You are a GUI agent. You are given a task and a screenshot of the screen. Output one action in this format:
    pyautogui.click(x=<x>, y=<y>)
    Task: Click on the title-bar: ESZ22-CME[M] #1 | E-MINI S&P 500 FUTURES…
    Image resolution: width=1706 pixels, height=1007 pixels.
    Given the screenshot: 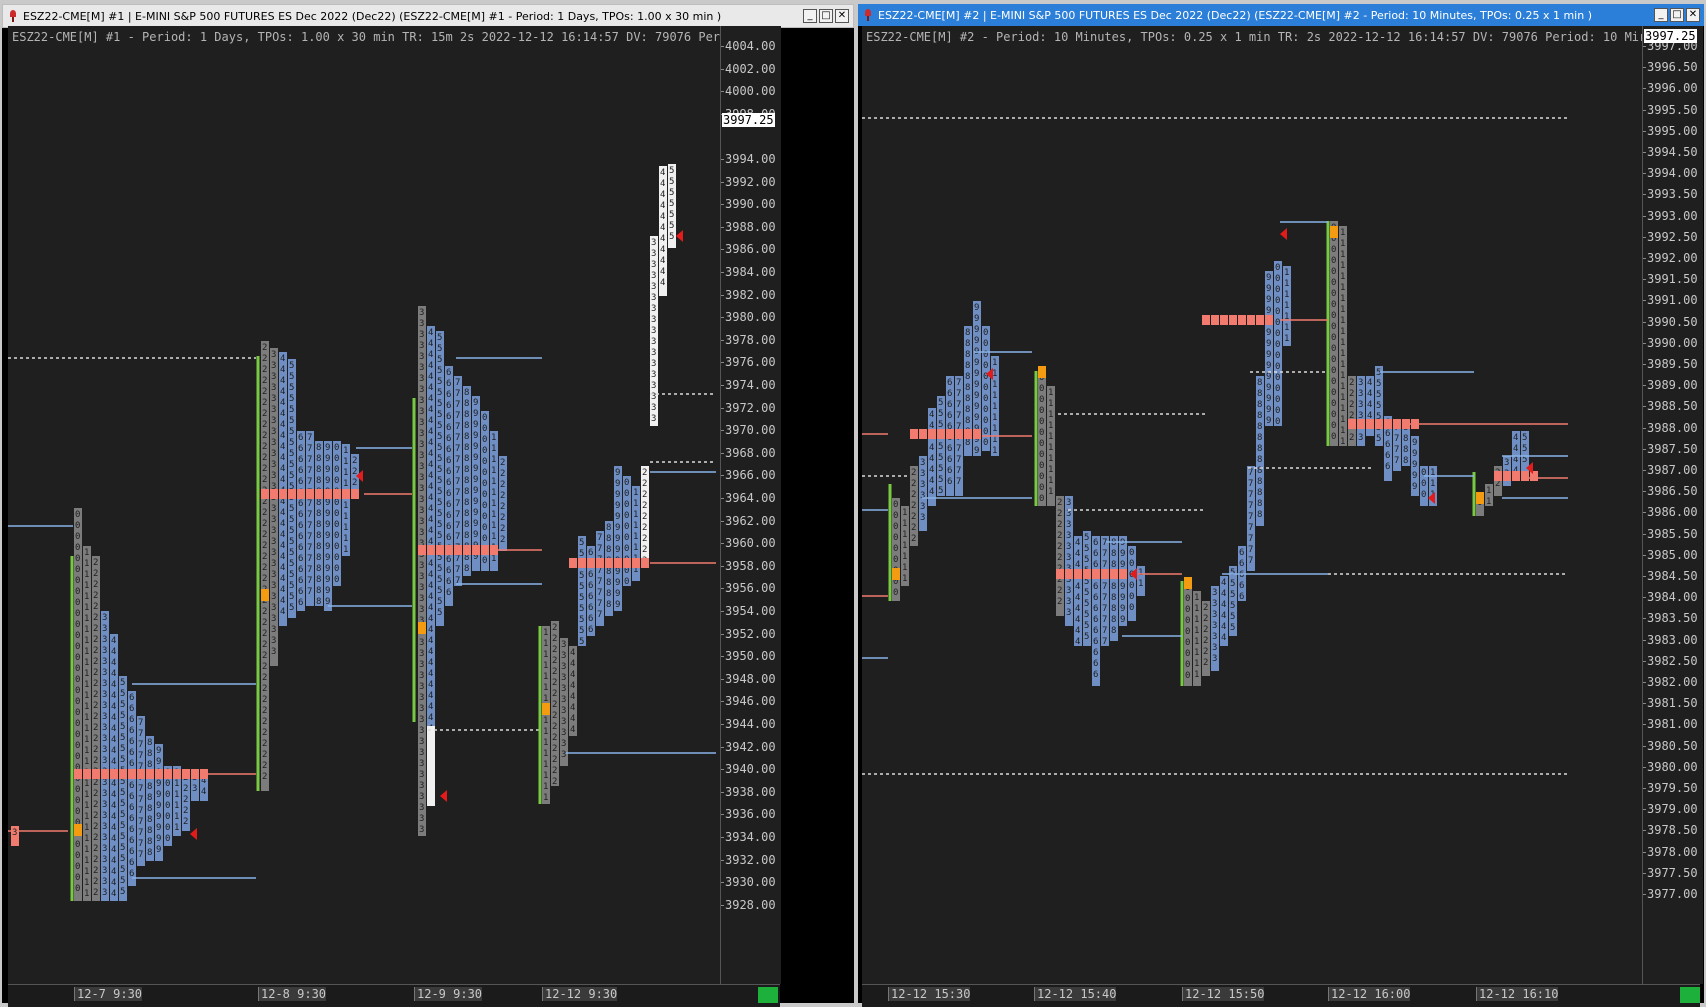 What is the action you would take?
    pyautogui.click(x=428, y=16)
    